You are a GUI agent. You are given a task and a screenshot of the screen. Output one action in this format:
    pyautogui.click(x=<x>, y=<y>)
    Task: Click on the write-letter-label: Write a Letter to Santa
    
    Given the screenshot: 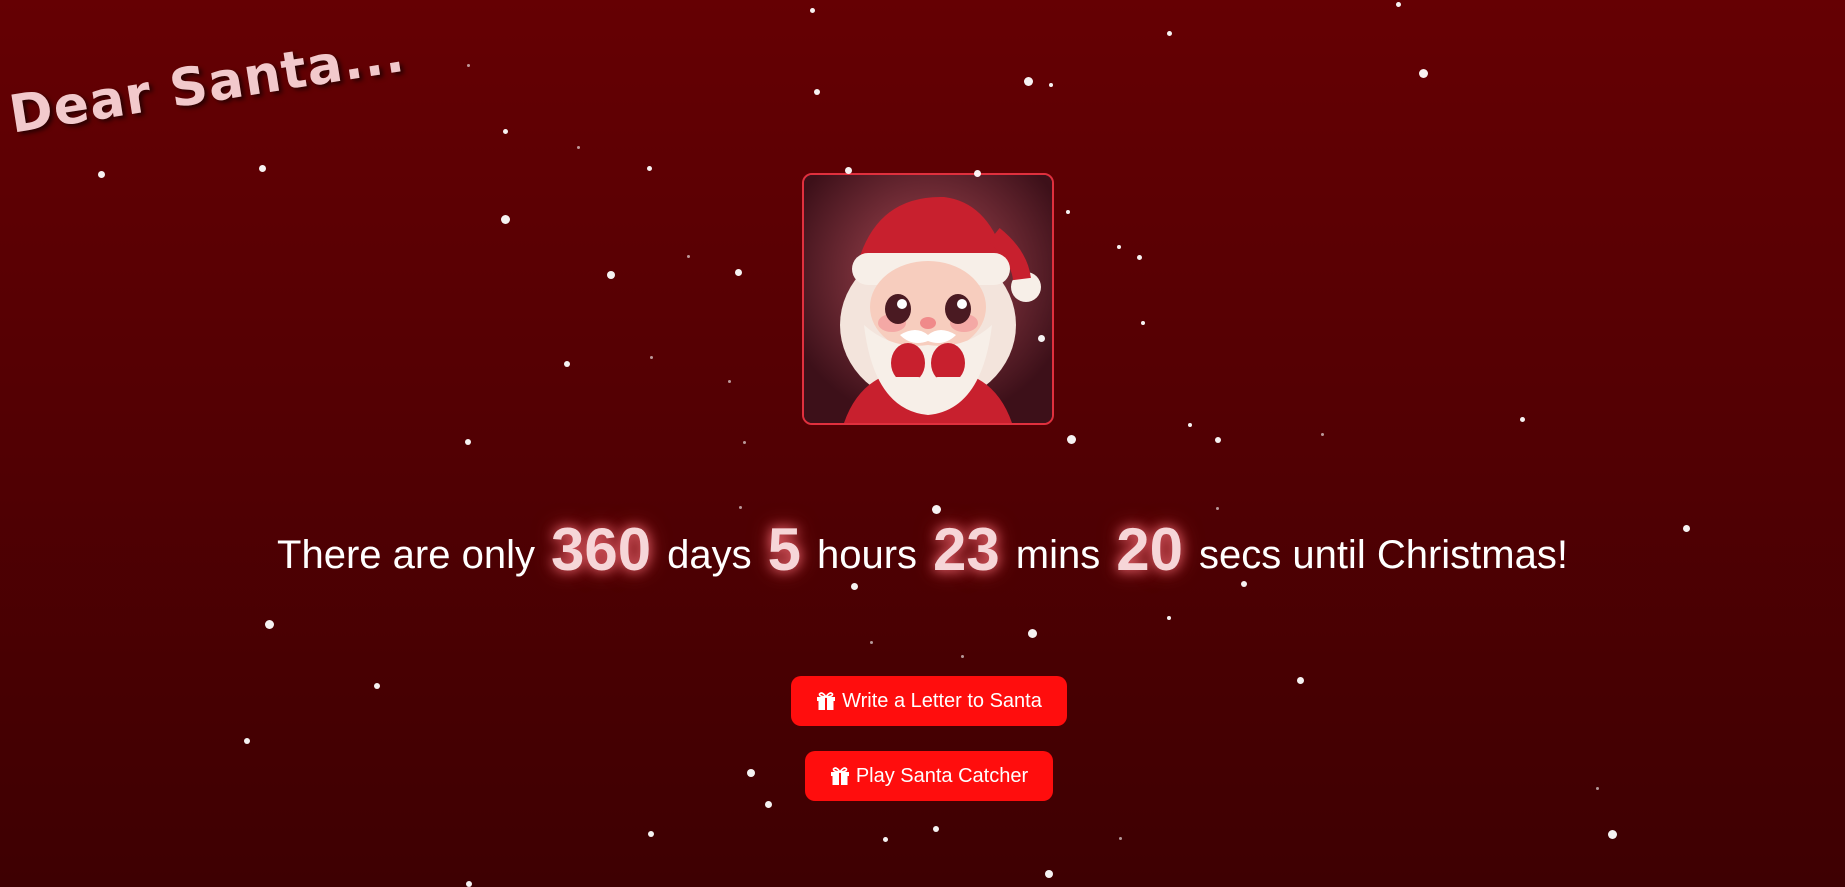 What is the action you would take?
    pyautogui.click(x=942, y=700)
    